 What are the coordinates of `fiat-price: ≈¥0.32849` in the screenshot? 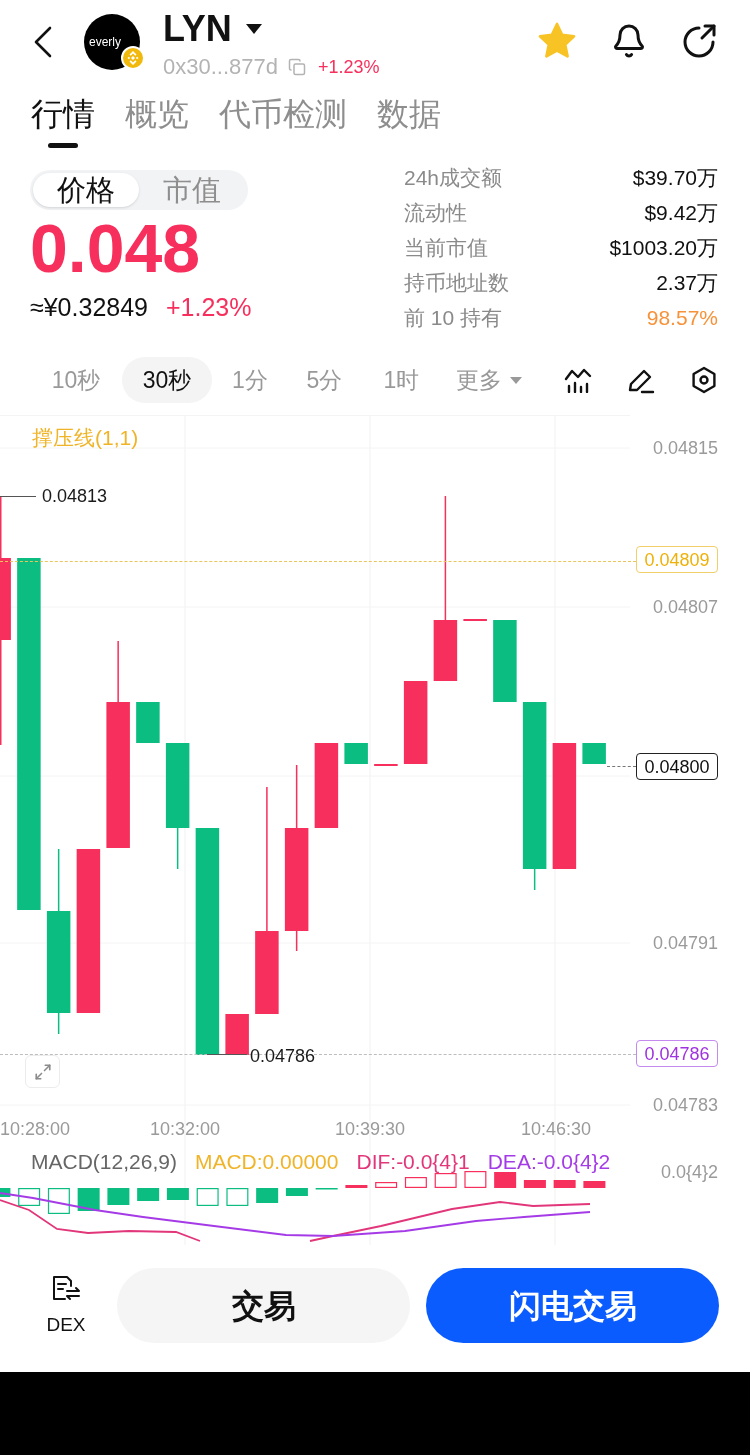 It's located at (89, 307).